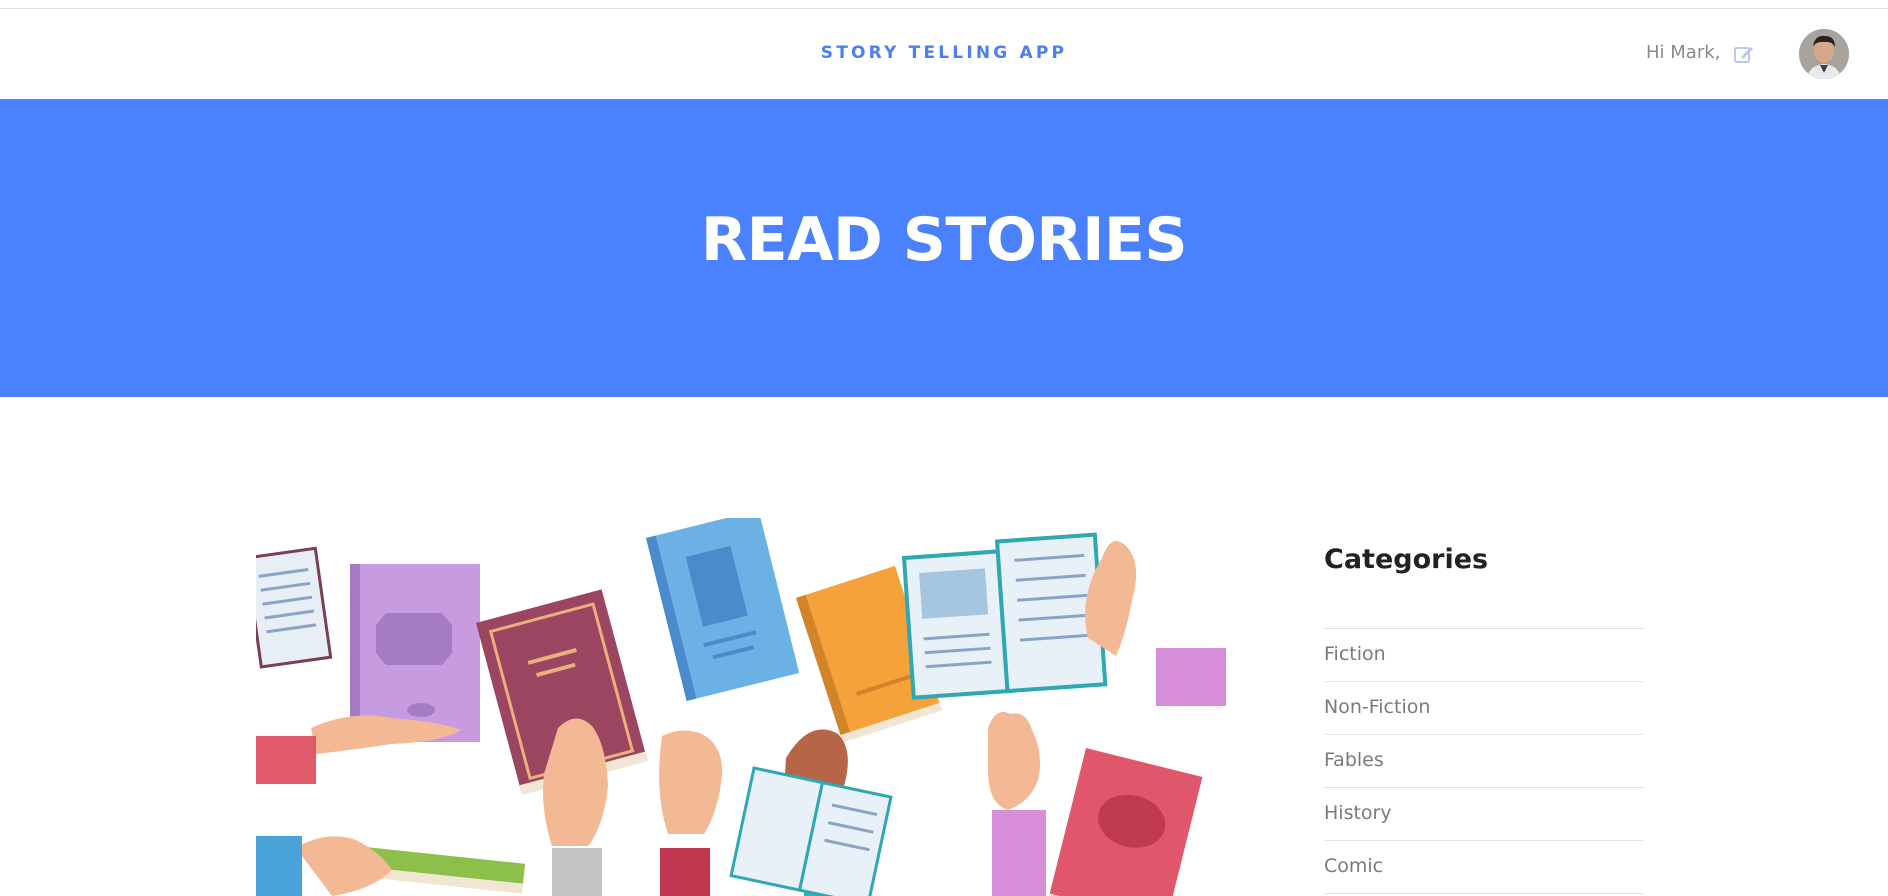  What do you see at coordinates (1484, 867) in the screenshot?
I see `category-comic: Comic` at bounding box center [1484, 867].